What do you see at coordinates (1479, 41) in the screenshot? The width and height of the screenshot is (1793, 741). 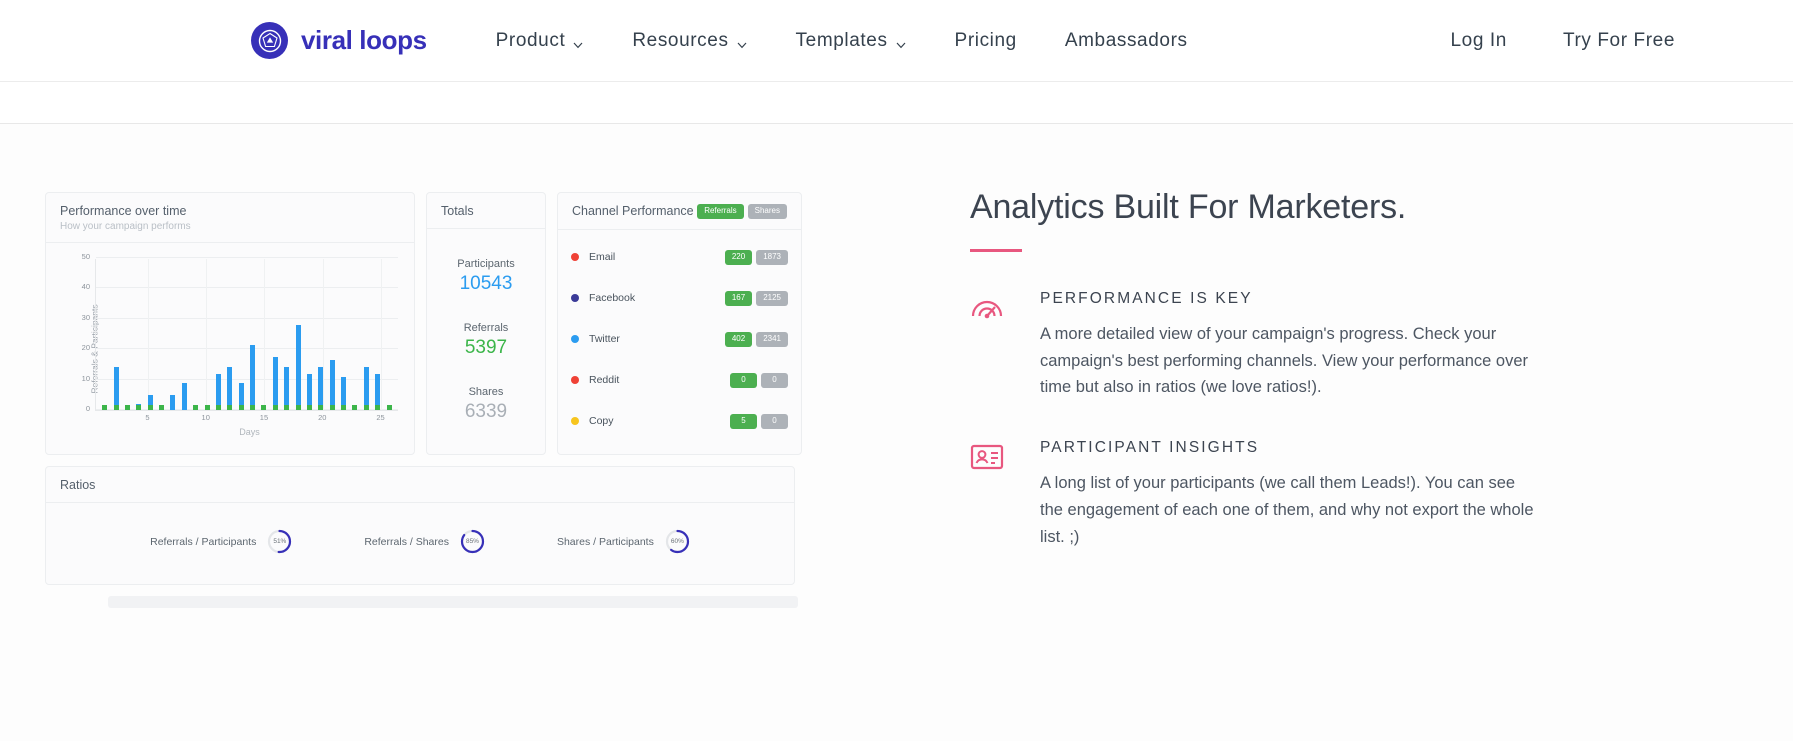 I see `log-in-link: Log In` at bounding box center [1479, 41].